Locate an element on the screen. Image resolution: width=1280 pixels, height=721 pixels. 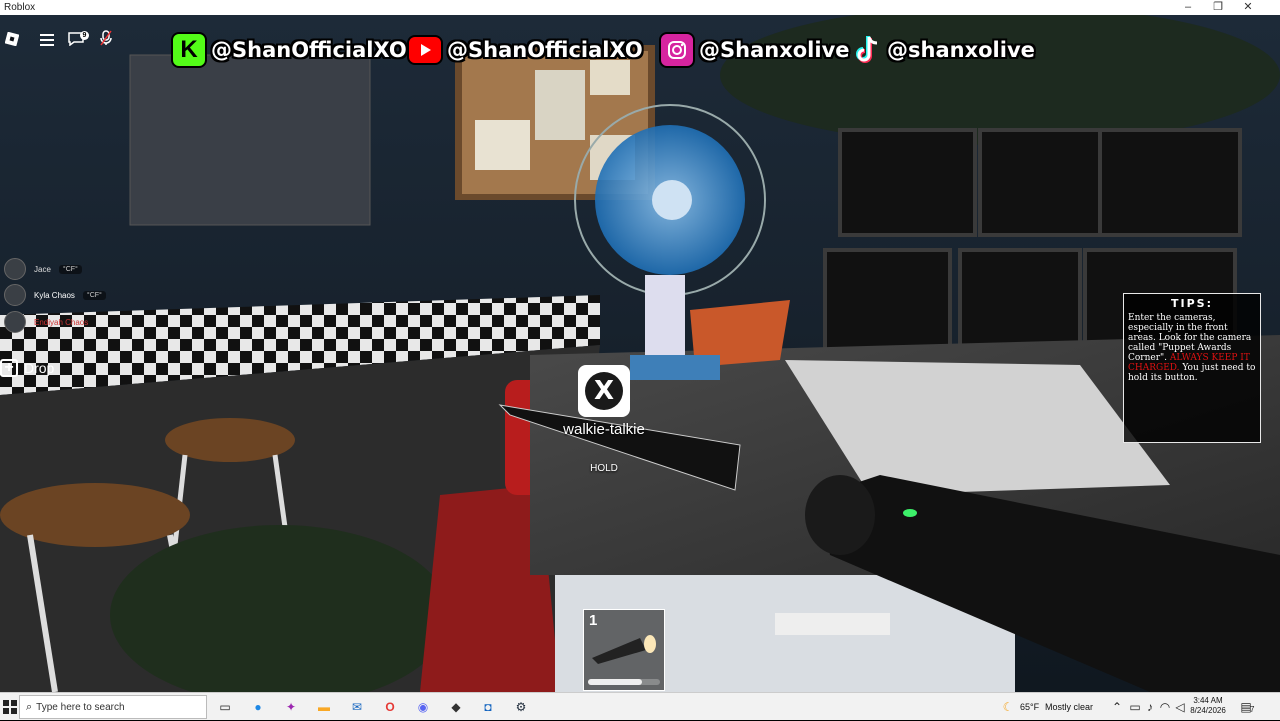
start-button is located at coordinates (10, 707).